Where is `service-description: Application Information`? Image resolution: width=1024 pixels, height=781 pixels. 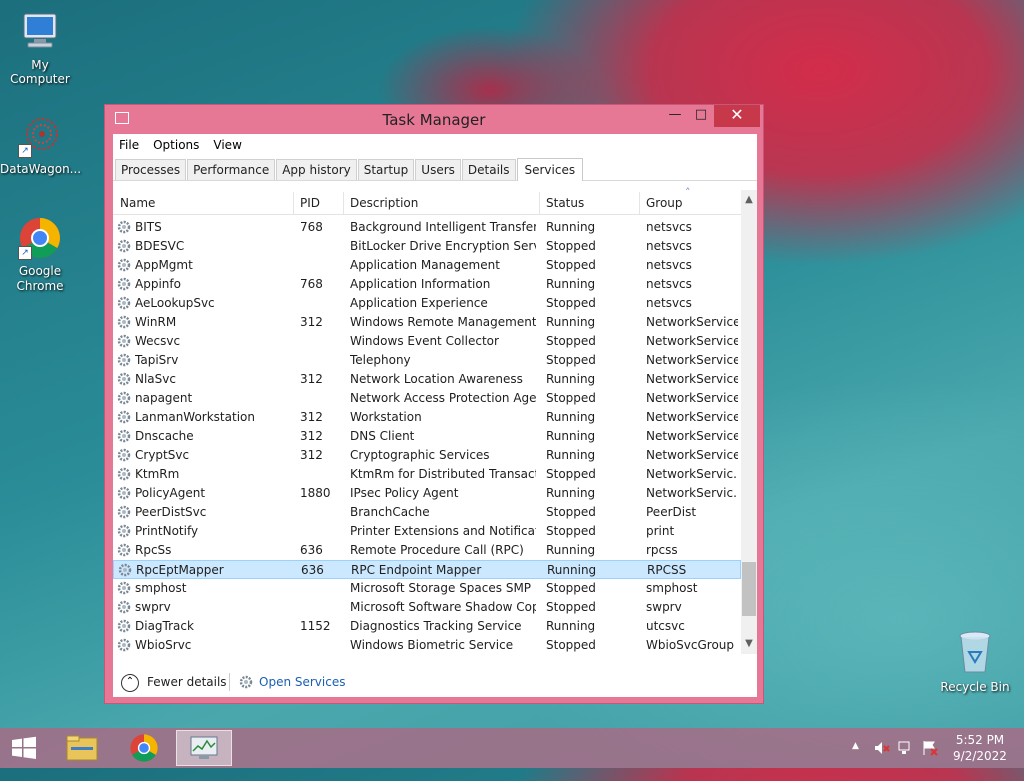 service-description: Application Information is located at coordinates (420, 284).